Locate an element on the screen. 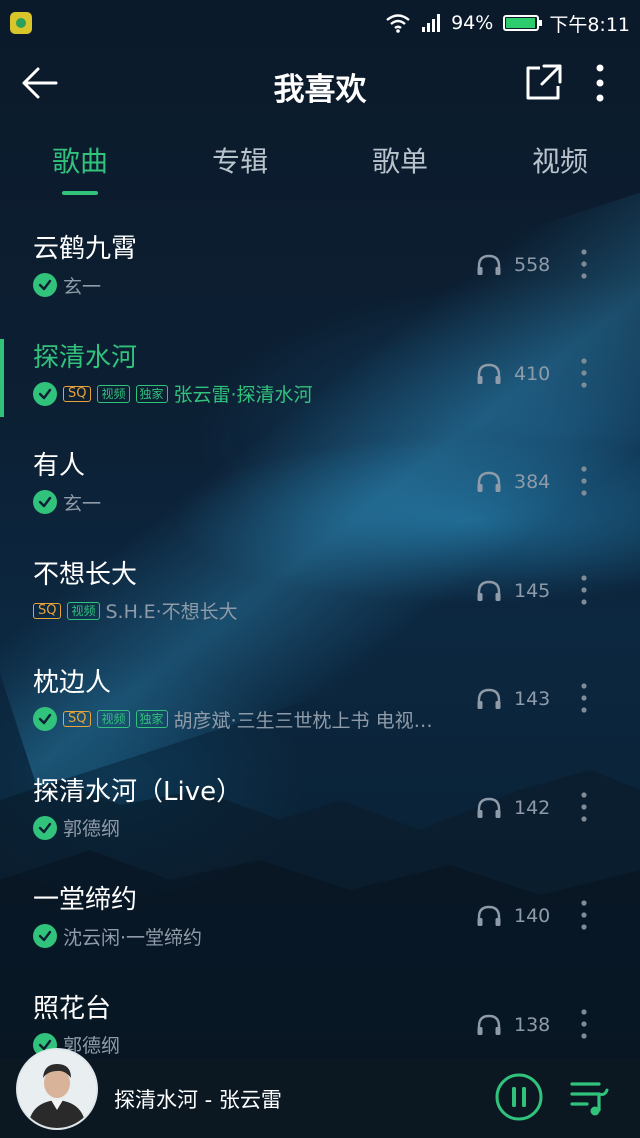 This screenshot has height=1138, width=640. play-count-value: 143 is located at coordinates (532, 699).